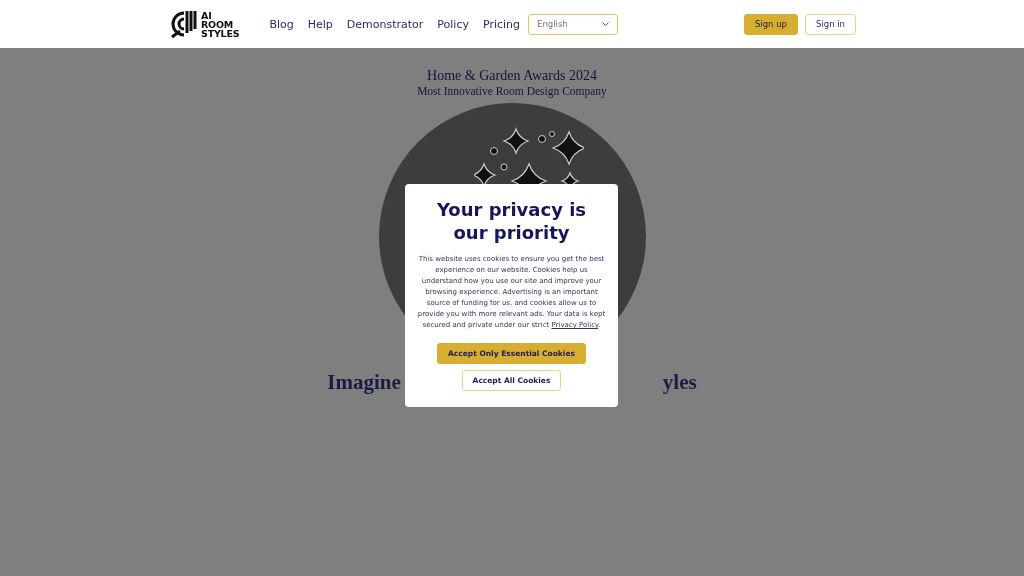 Image resolution: width=1024 pixels, height=576 pixels. Describe the element at coordinates (502, 24) in the screenshot. I see `nav-link: Pricing` at that location.